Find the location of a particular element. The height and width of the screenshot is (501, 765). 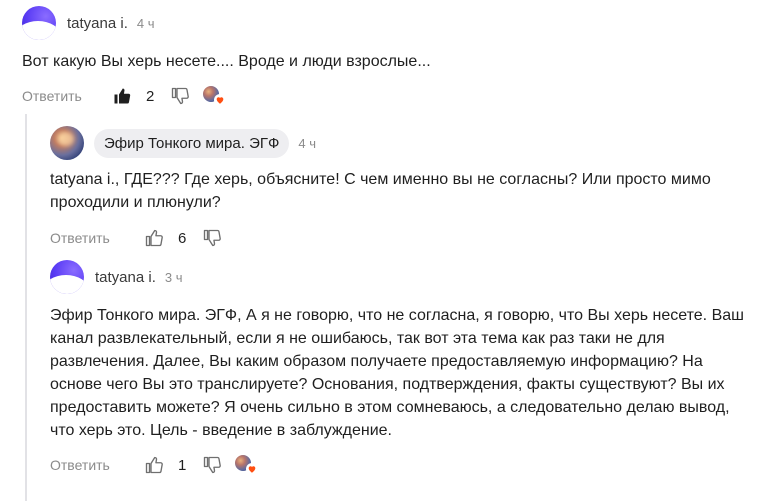

comment-header: tatyana i. 3 ч is located at coordinates (400, 277).